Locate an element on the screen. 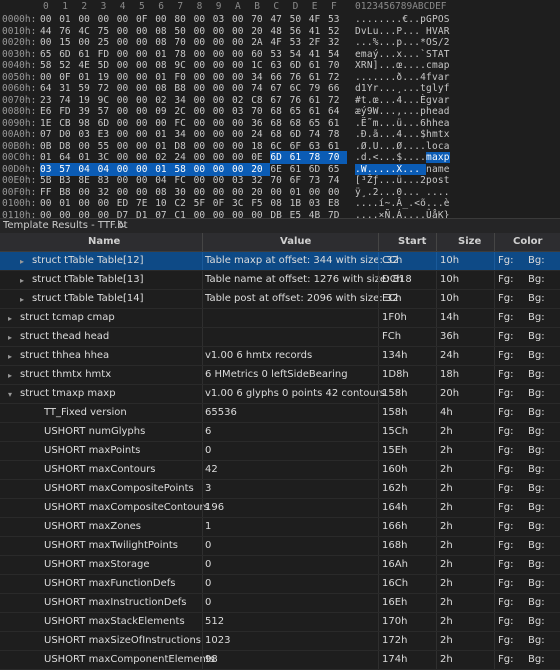 Image resolution: width=560 pixels, height=670 pixels. result-row: TT_Fixed version 65536 158h 4h Fg: Bg: is located at coordinates (280, 413).